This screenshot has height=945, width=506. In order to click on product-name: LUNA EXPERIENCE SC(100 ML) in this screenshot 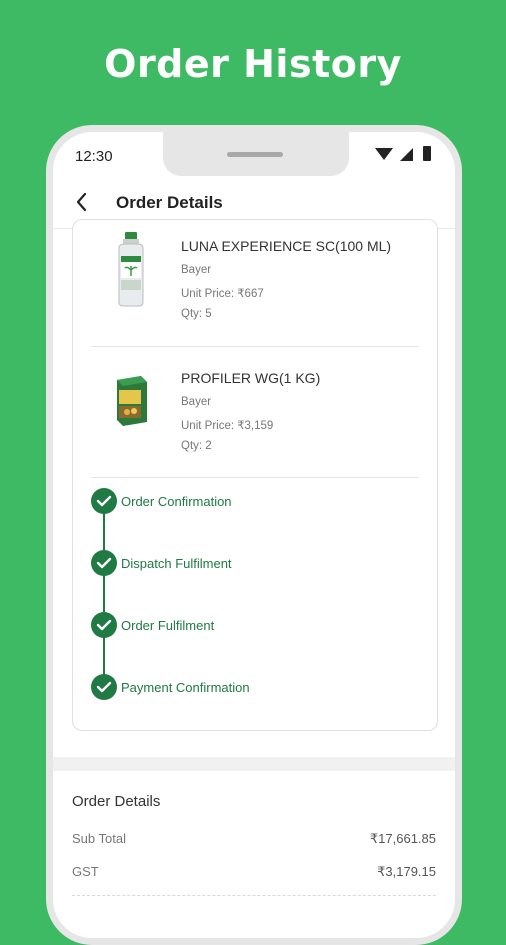, I will do `click(286, 246)`.